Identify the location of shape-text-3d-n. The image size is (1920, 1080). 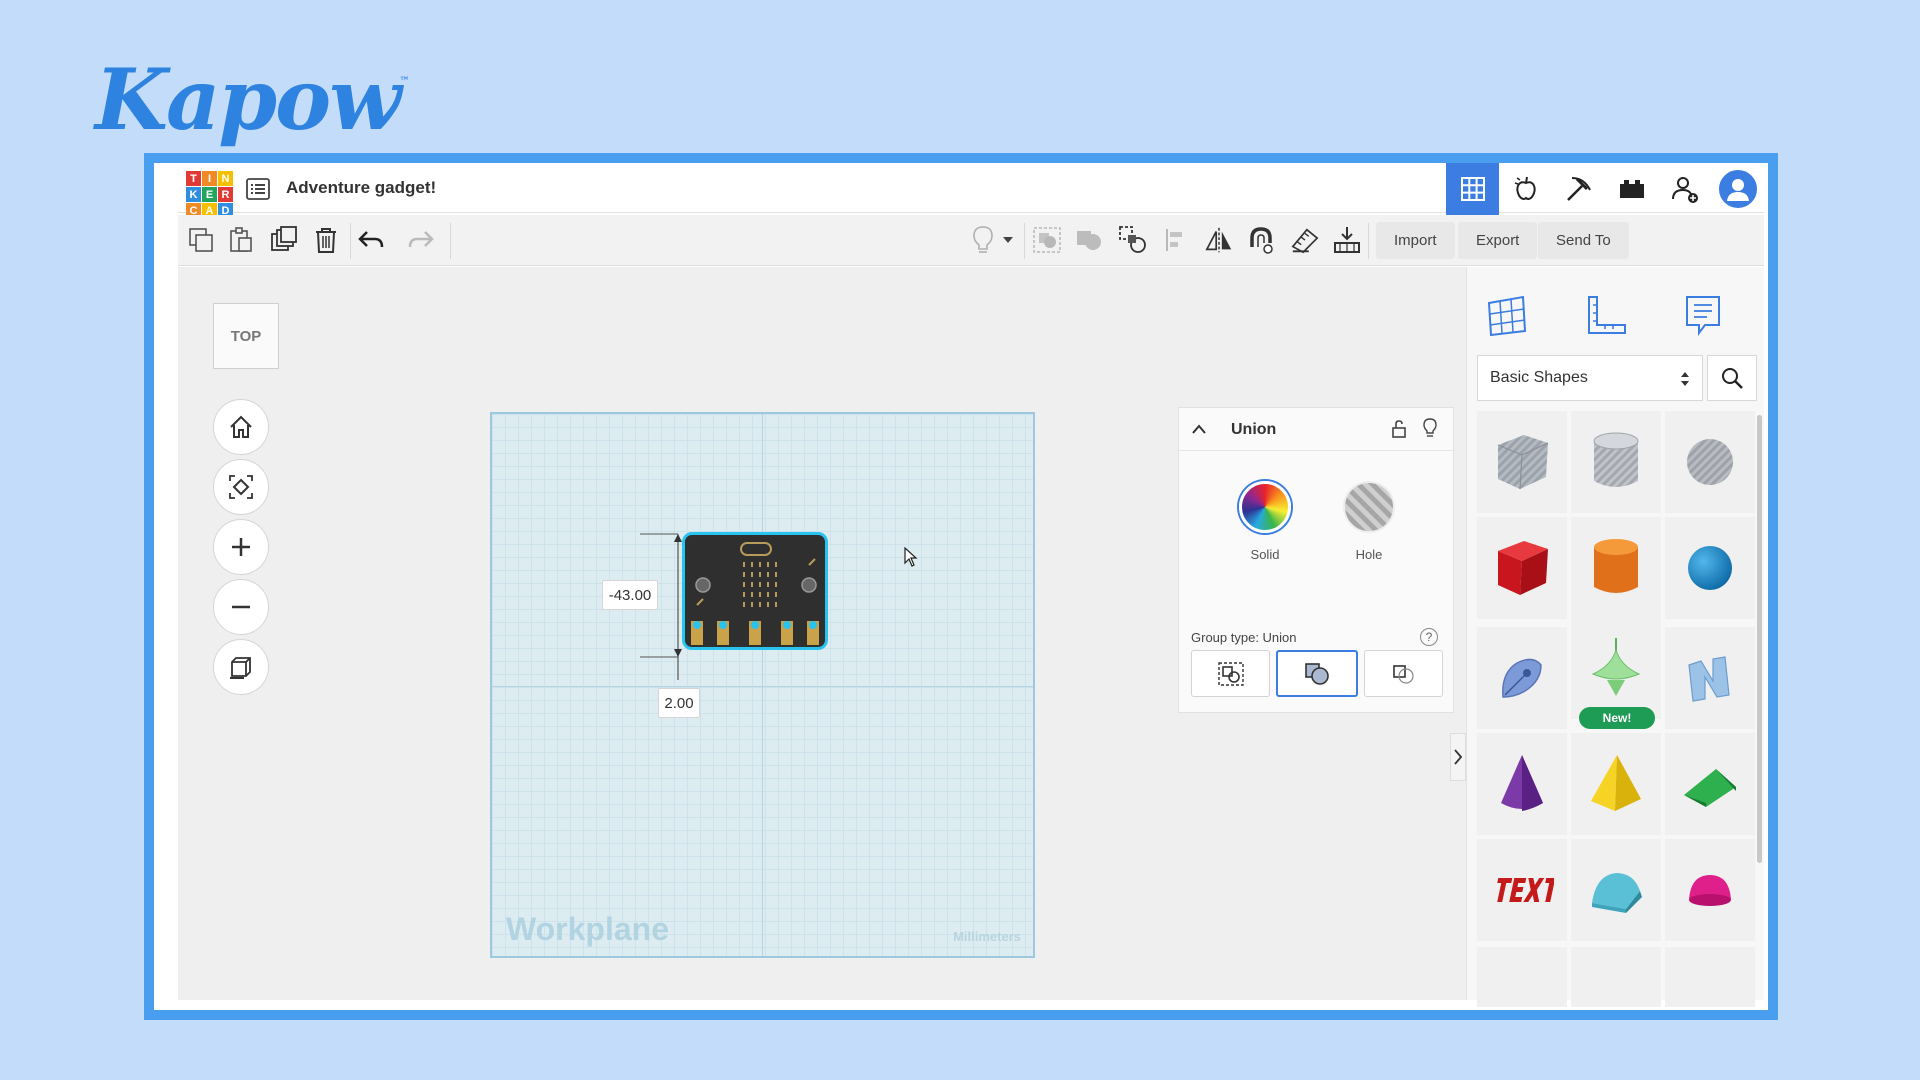
(1710, 678).